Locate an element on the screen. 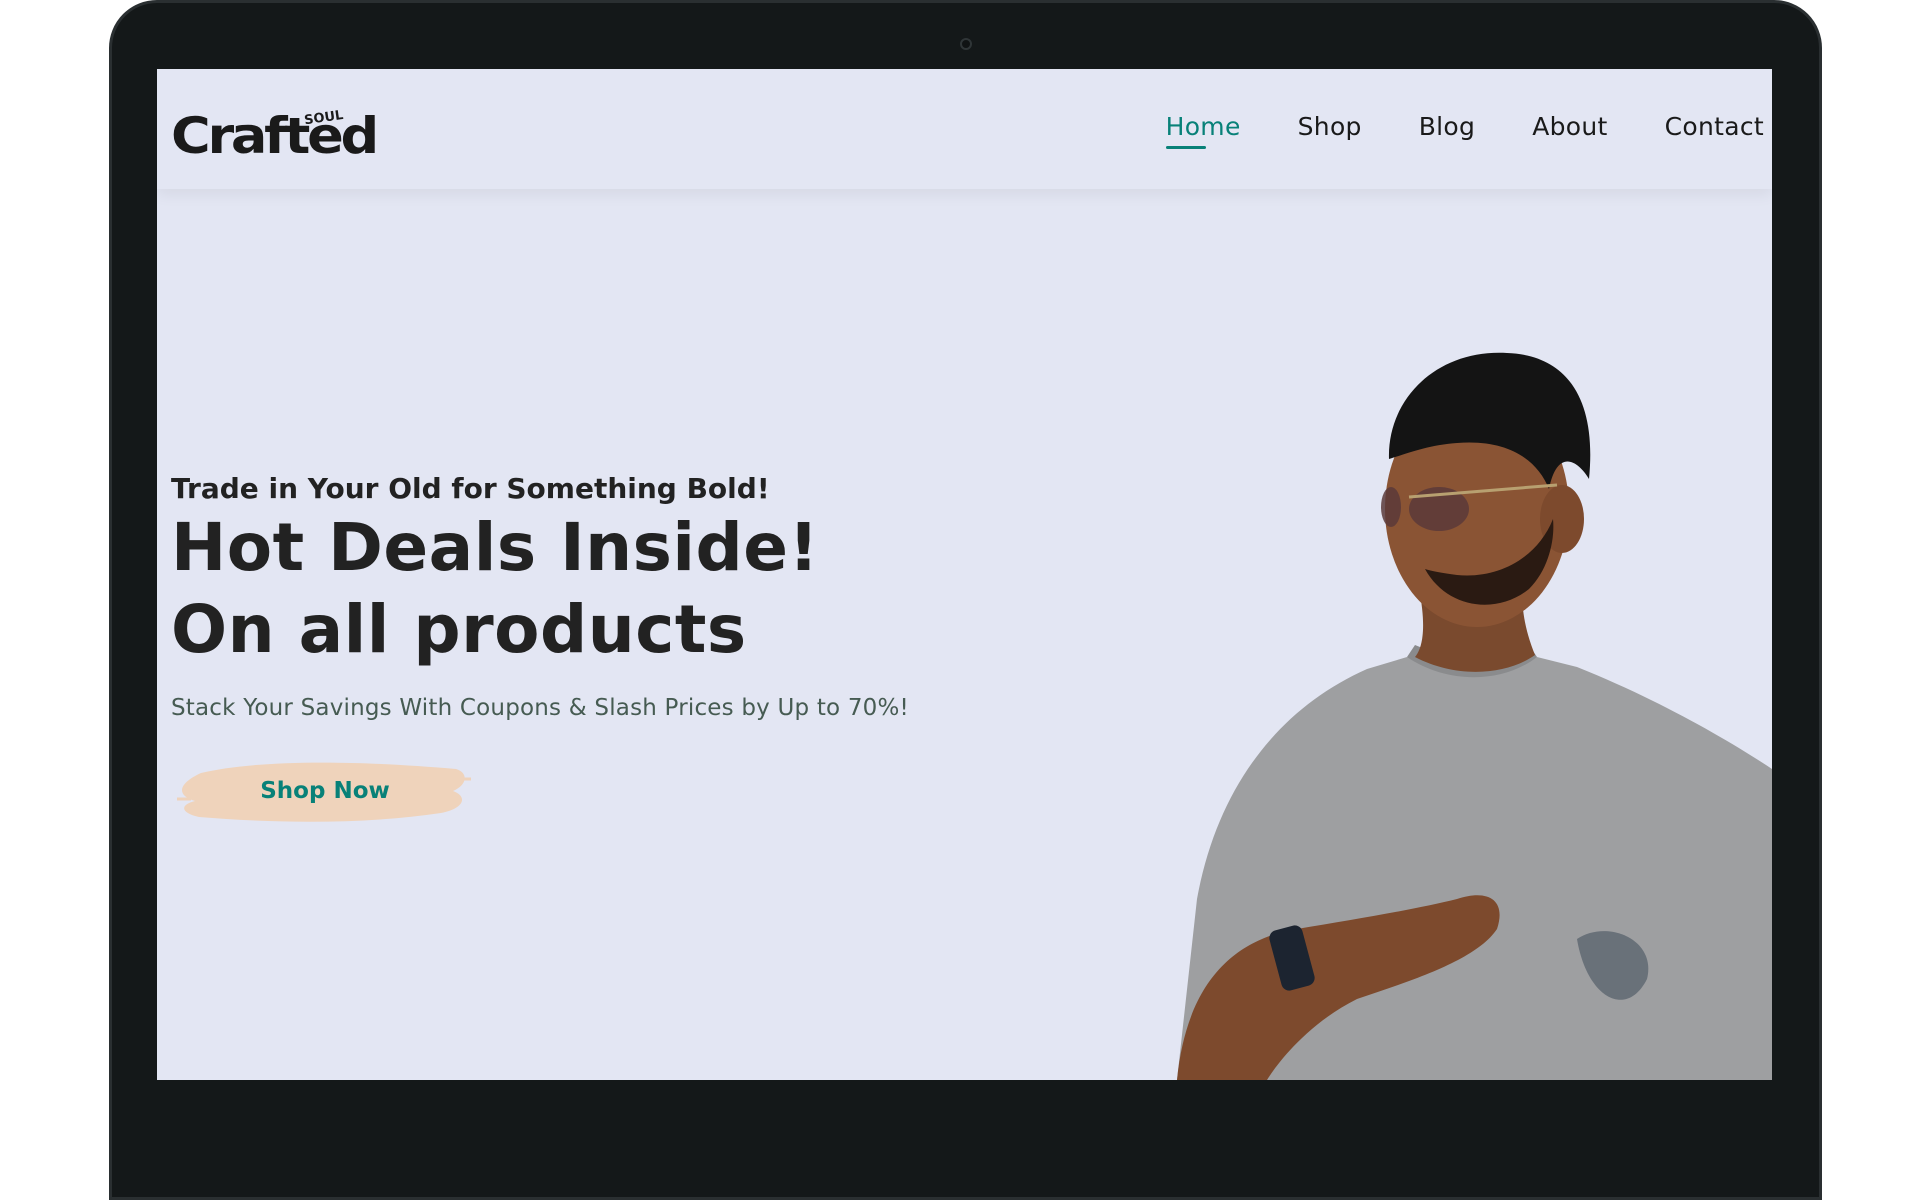 This screenshot has width=1920, height=1200. hero-title-line-1: Hot Deals Inside! is located at coordinates (495, 547).